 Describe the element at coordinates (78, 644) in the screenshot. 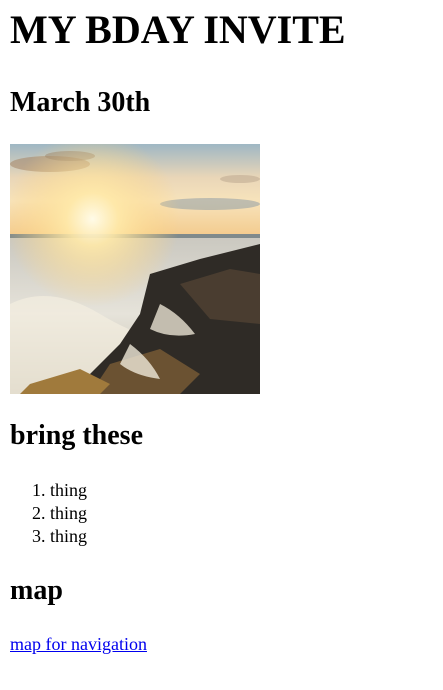

I see `map-navigation-link: map for navigation` at that location.